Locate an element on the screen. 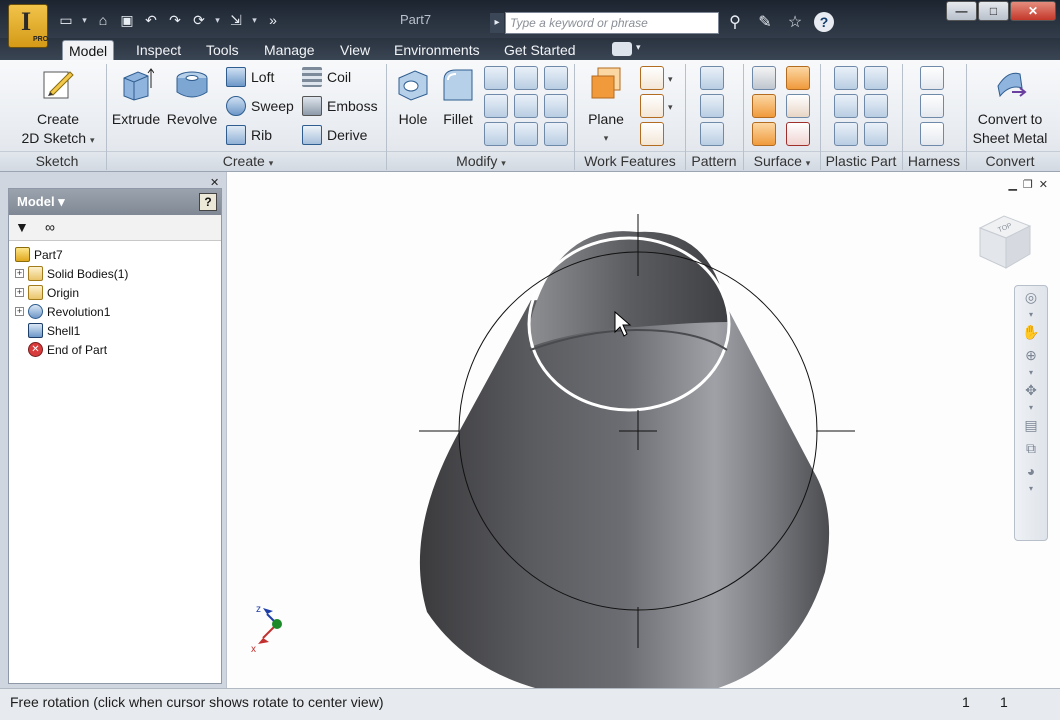 The width and height of the screenshot is (1060, 720). create-pin-icon is located at coordinates (932, 78).